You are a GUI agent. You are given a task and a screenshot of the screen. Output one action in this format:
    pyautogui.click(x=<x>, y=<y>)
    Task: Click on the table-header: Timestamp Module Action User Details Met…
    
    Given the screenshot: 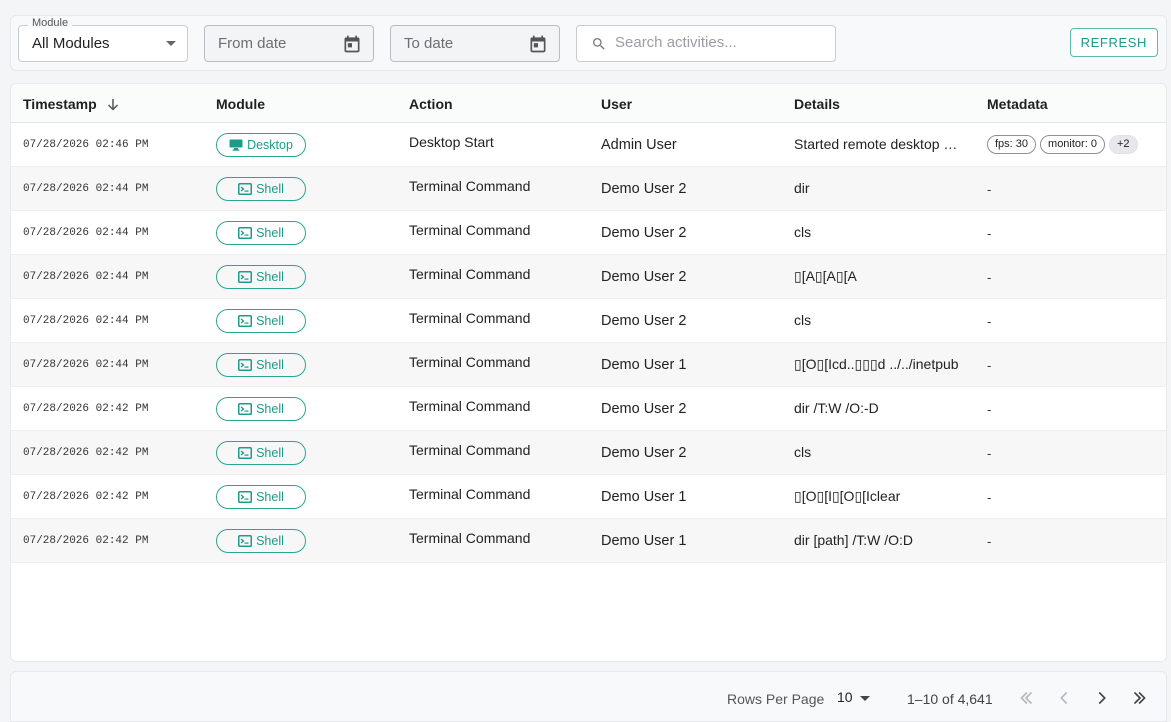 What is the action you would take?
    pyautogui.click(x=588, y=103)
    